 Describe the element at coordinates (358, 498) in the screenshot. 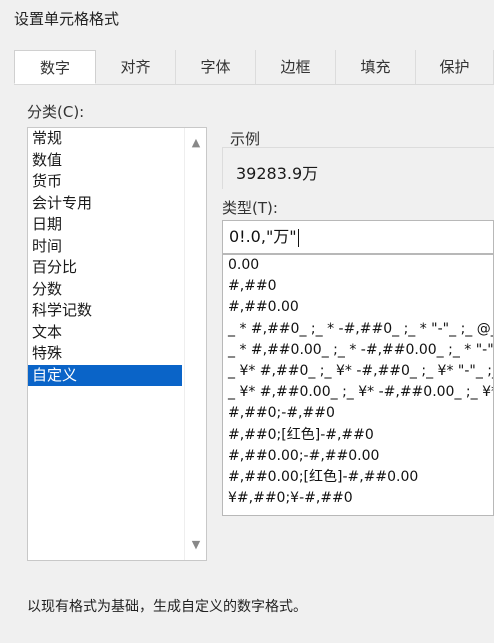

I see `format-item: ¥#,##0;¥-#,##0` at that location.